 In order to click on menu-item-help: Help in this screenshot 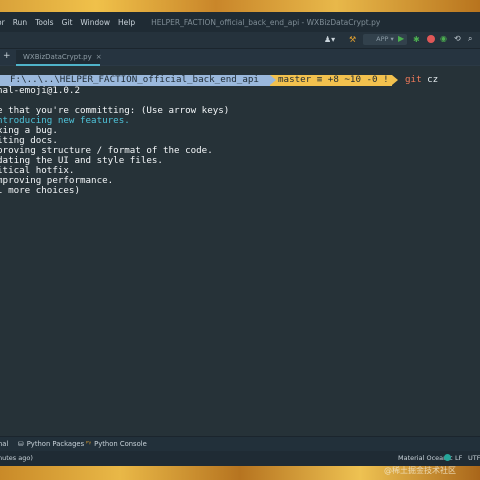, I will do `click(126, 22)`.